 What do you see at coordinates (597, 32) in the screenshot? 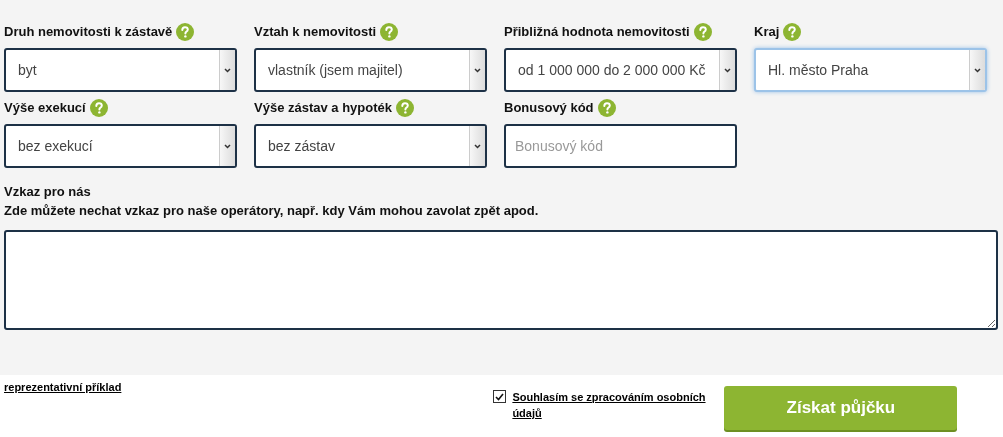
I see `field-label: Přibližná hodnota nemovitosti` at bounding box center [597, 32].